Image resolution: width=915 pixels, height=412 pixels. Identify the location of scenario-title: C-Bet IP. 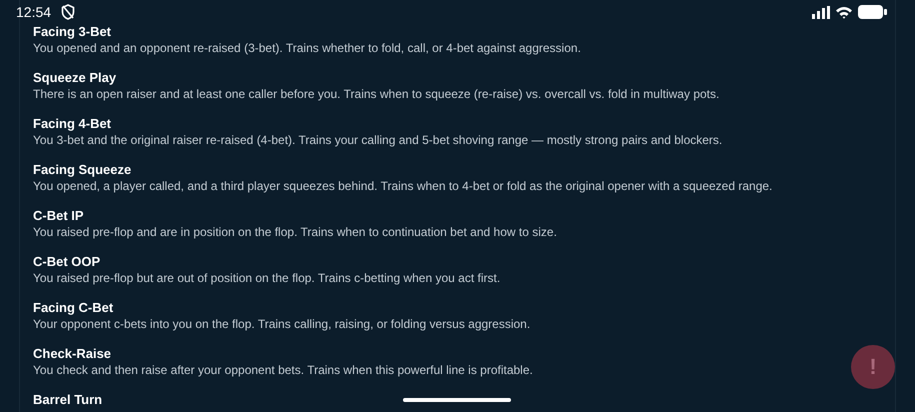
(58, 215).